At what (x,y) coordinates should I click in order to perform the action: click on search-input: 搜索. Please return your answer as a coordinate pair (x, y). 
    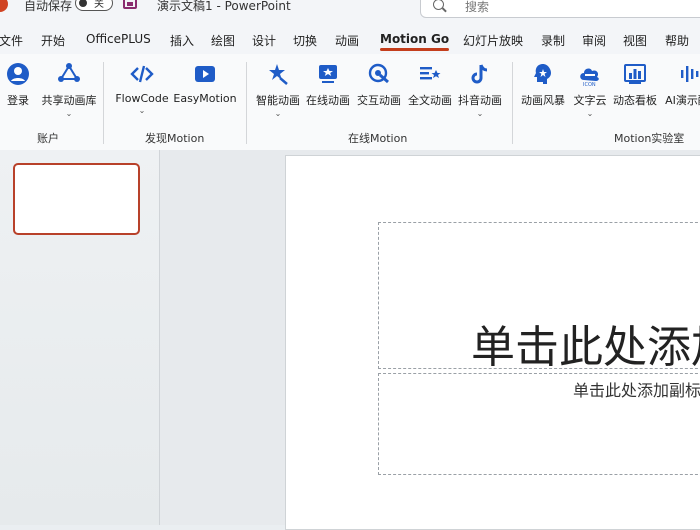
    Looking at the image, I should click on (560, 9).